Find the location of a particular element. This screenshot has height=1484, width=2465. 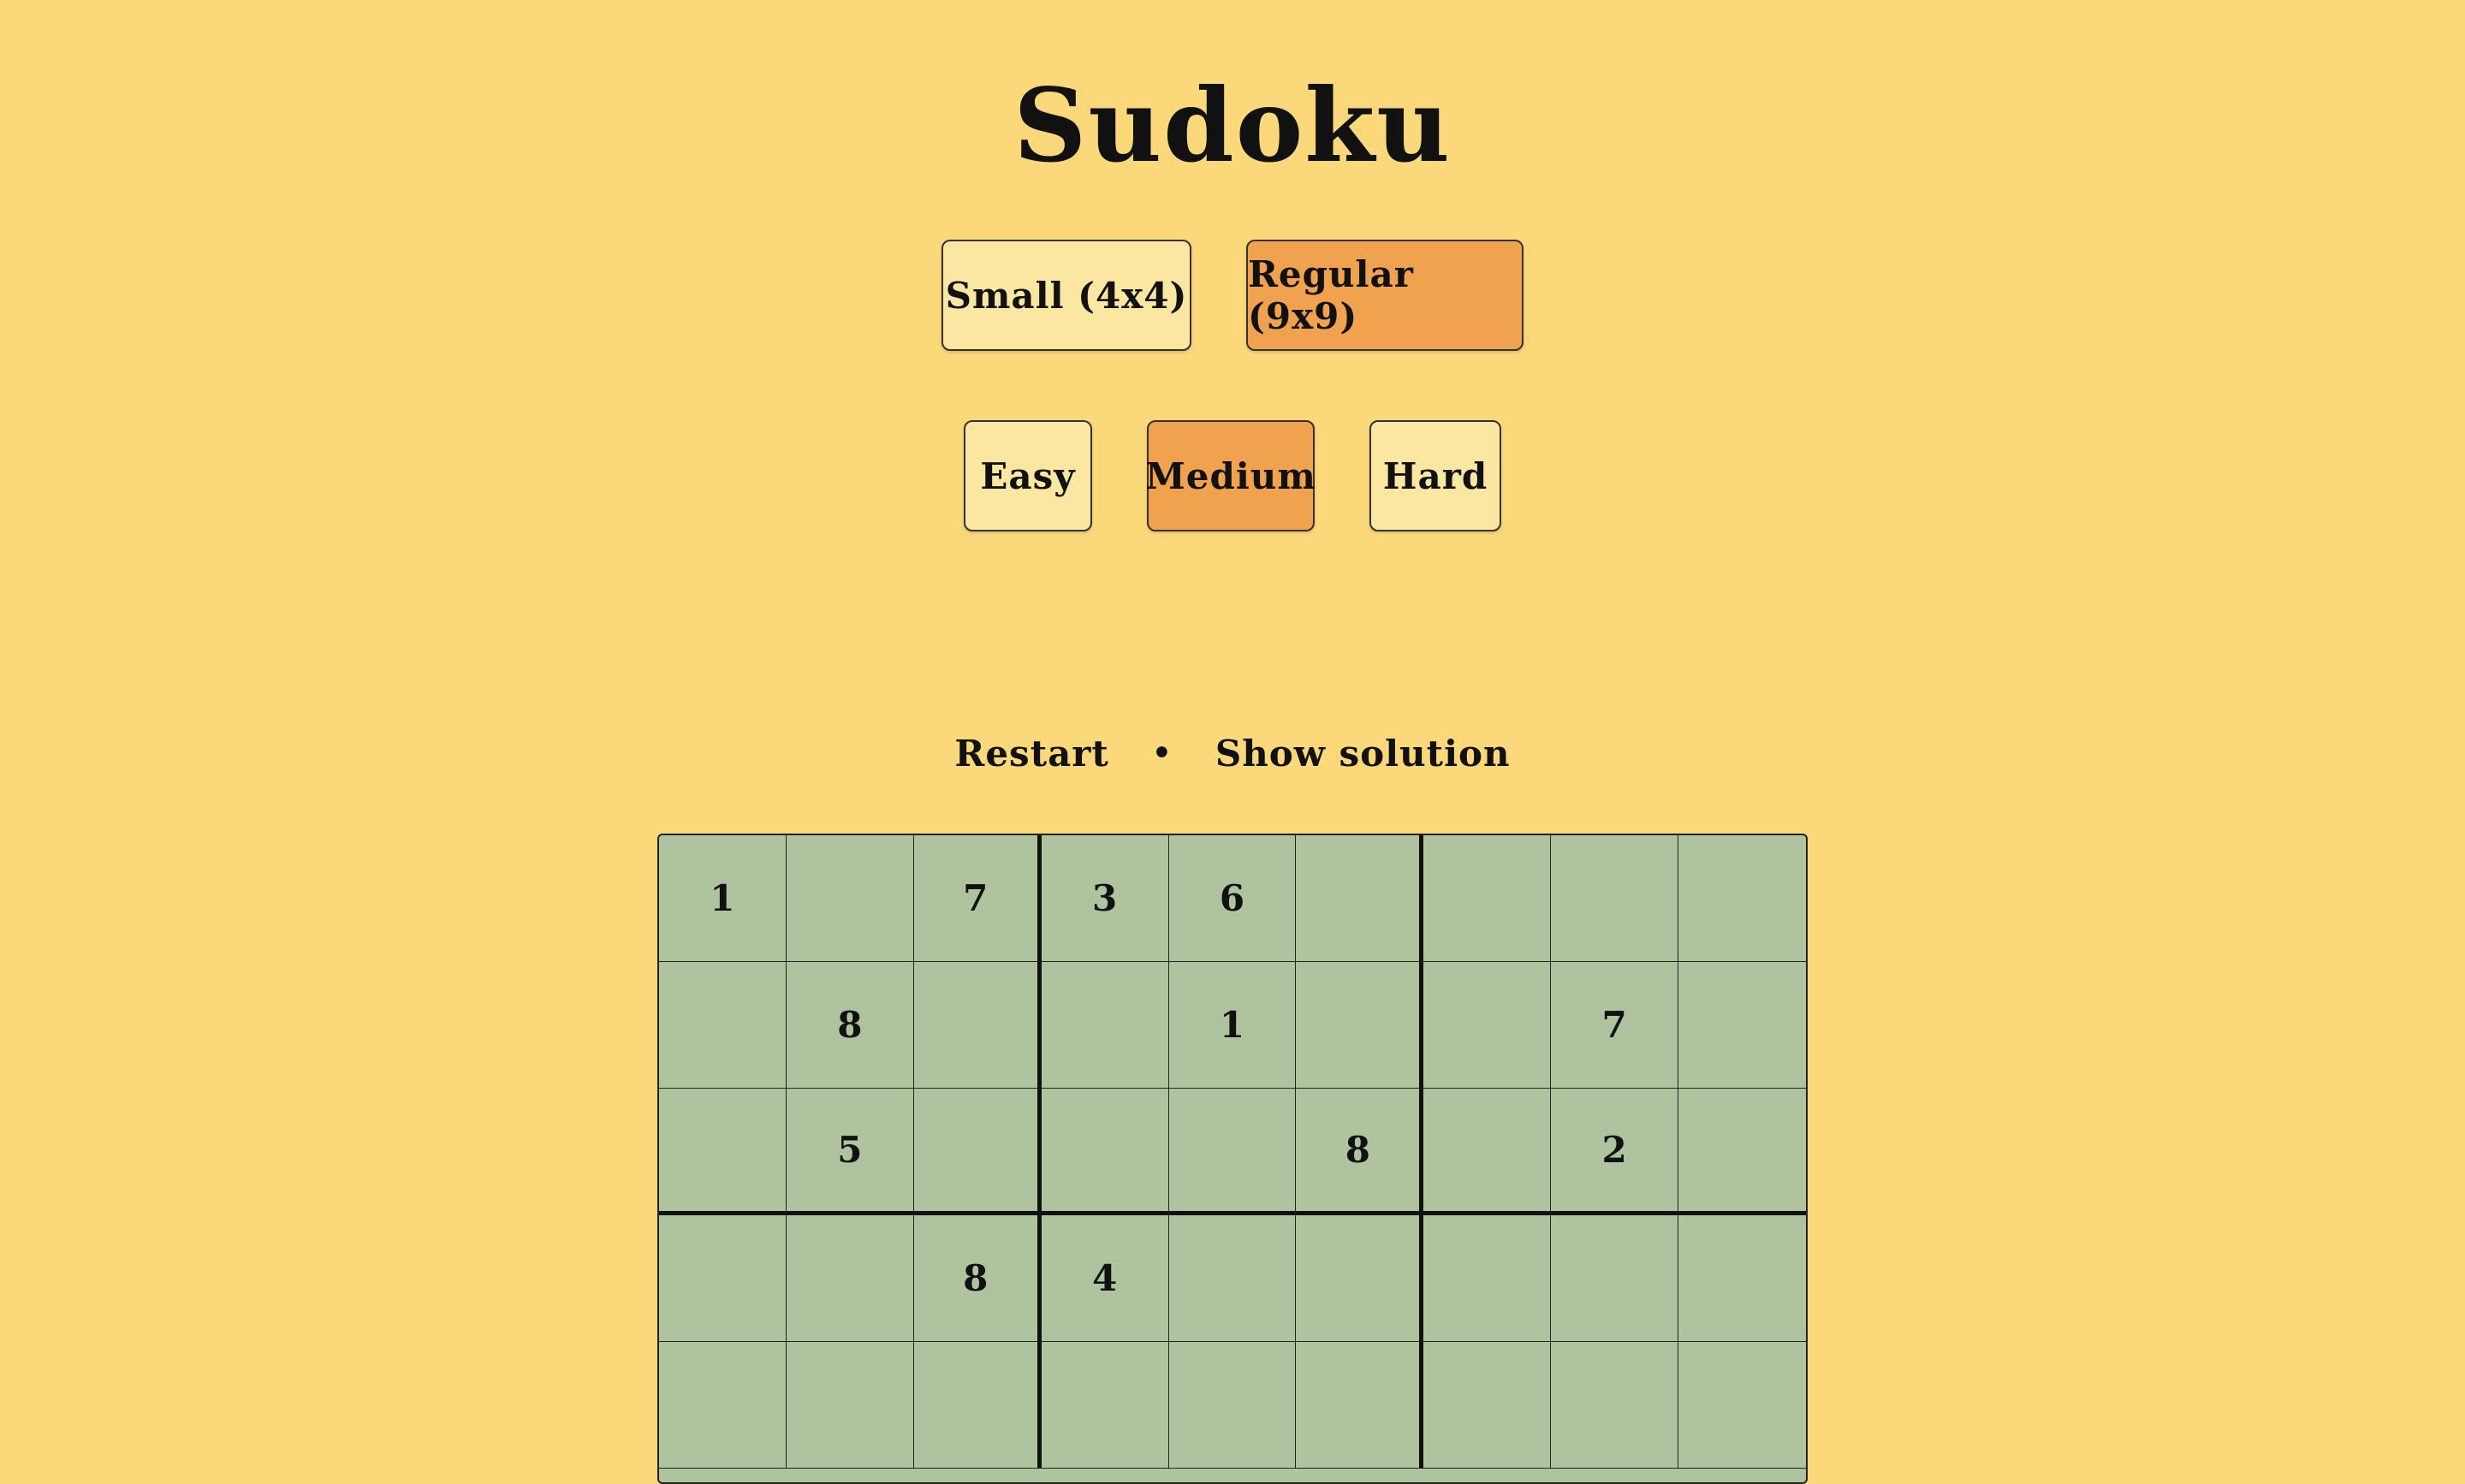

size-selector: Small (4x4) Regular (9x9) is located at coordinates (1232, 296).